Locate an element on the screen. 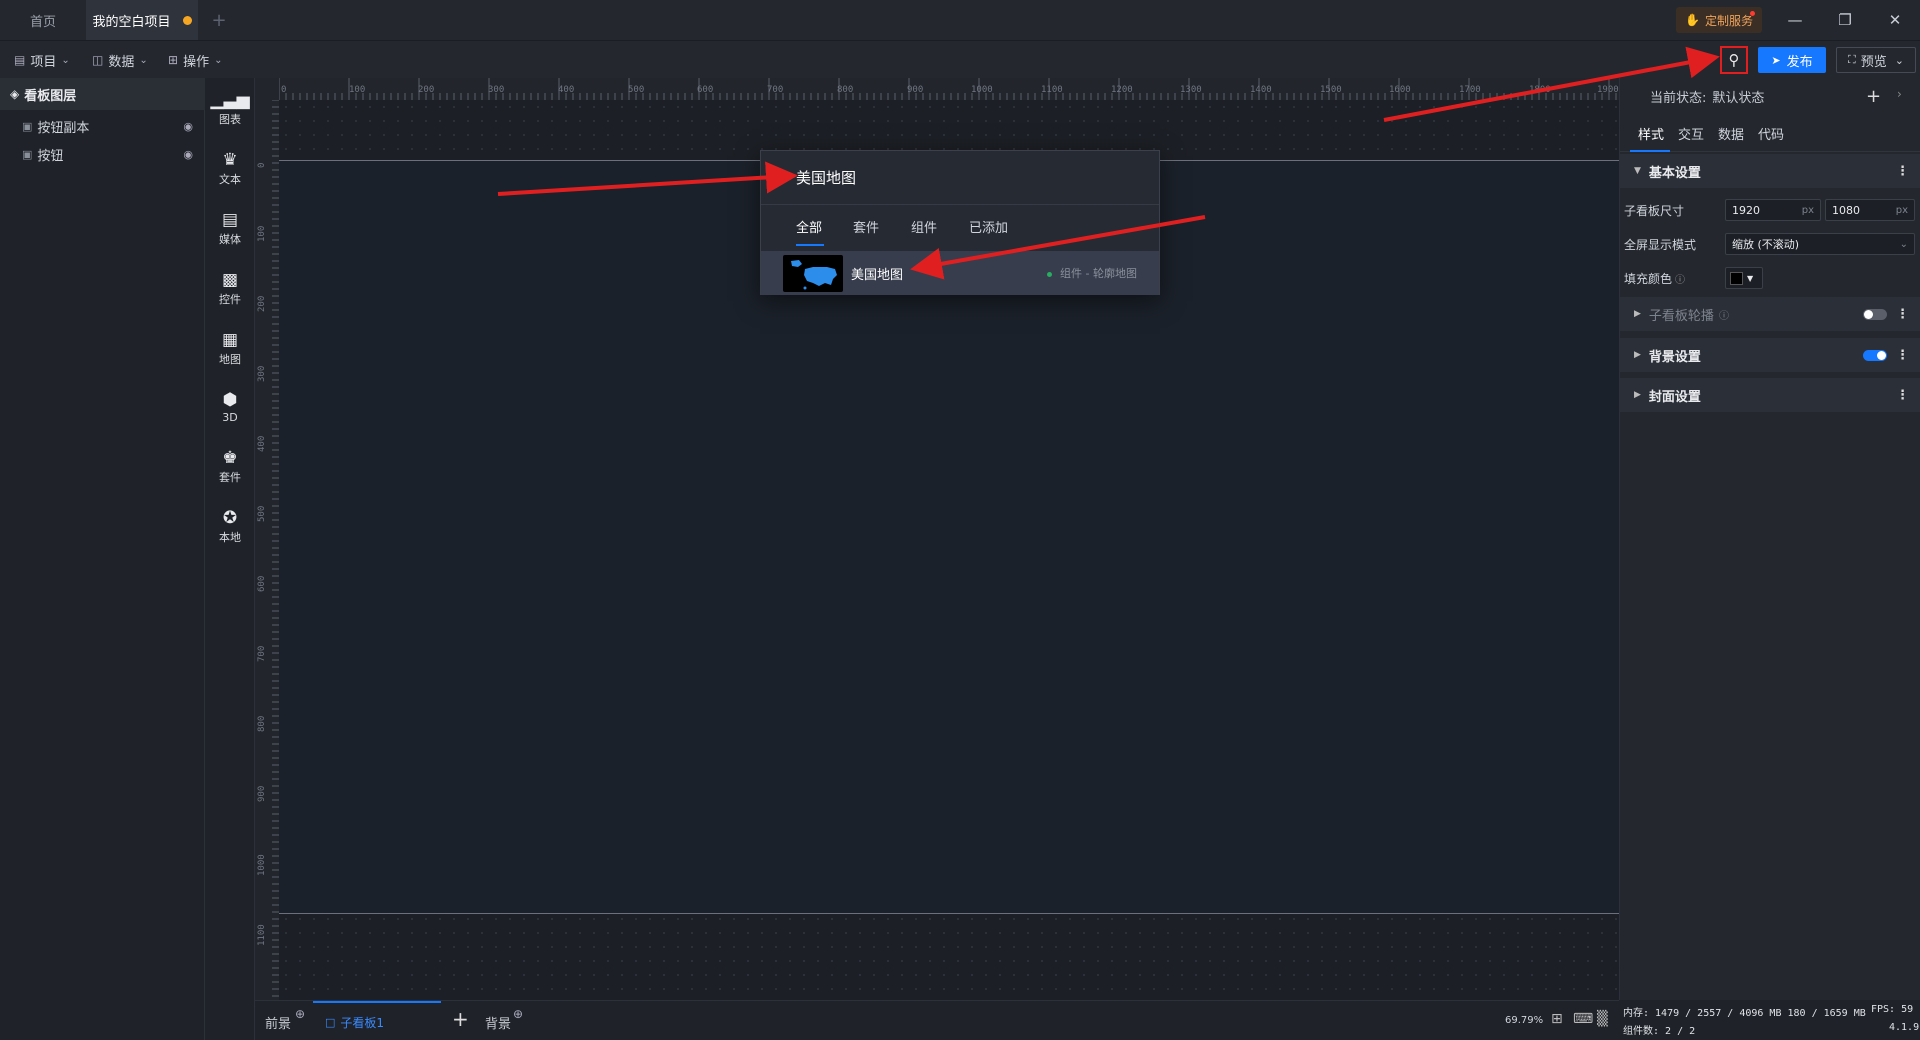 The height and width of the screenshot is (1040, 1920). layers-title: 看板图层 is located at coordinates (50, 96).